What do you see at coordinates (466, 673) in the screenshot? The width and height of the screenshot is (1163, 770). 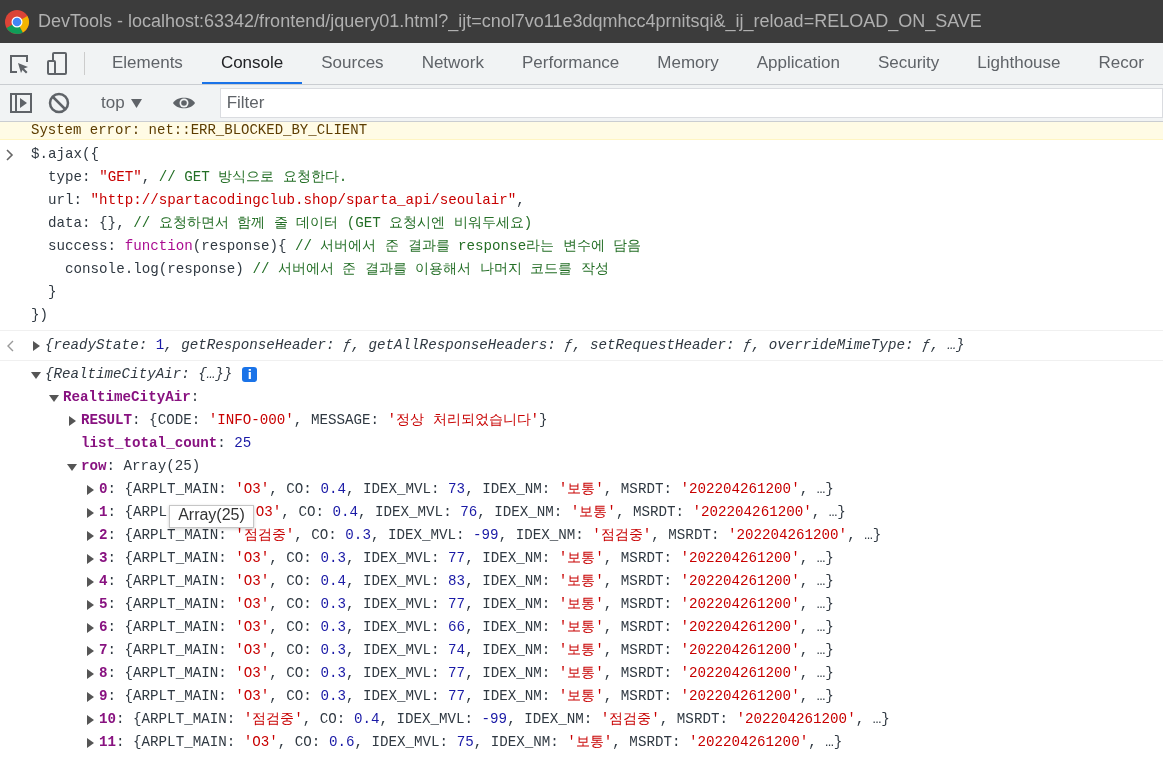 I see `object-entry: 8: {ARPLT_MAIN: 'O3', CO: 0.3, IDEX_MVL: 77, IDEX_NM: '보통', MSRDT: '202204261200', …}` at bounding box center [466, 673].